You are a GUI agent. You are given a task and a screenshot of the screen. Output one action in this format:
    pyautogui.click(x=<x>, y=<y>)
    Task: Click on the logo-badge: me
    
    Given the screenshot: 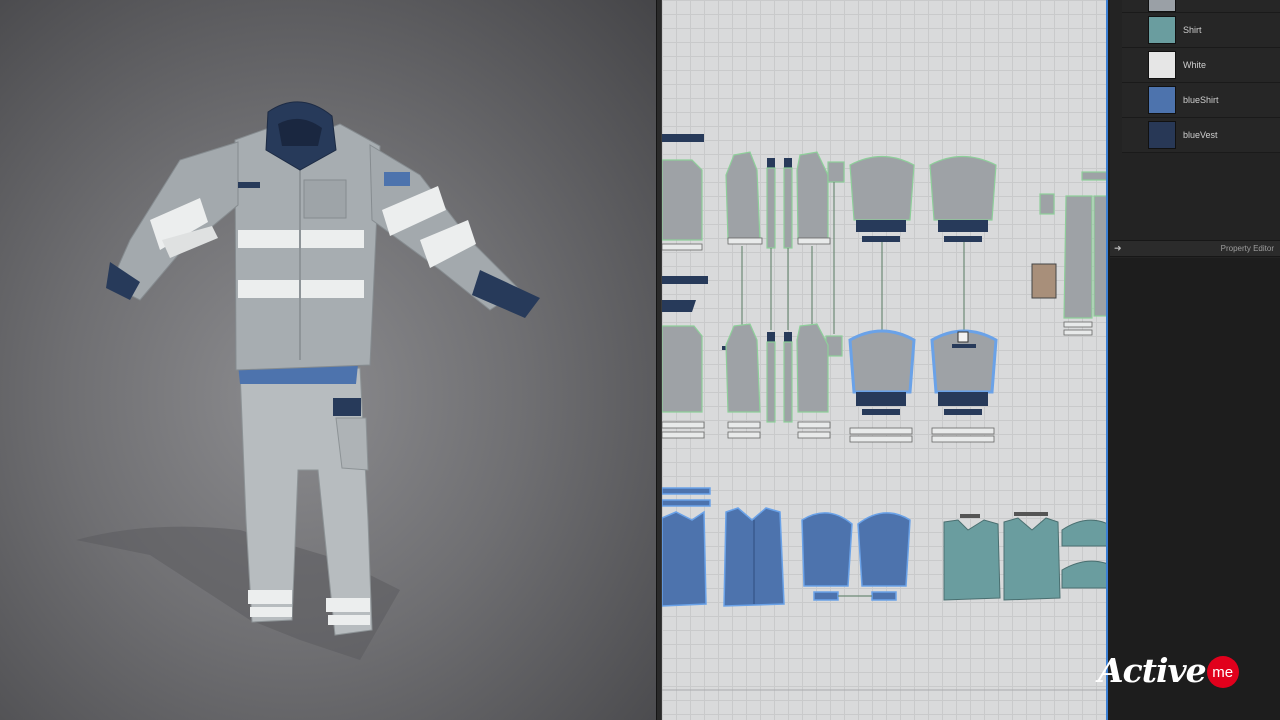 What is the action you would take?
    pyautogui.click(x=1222, y=672)
    